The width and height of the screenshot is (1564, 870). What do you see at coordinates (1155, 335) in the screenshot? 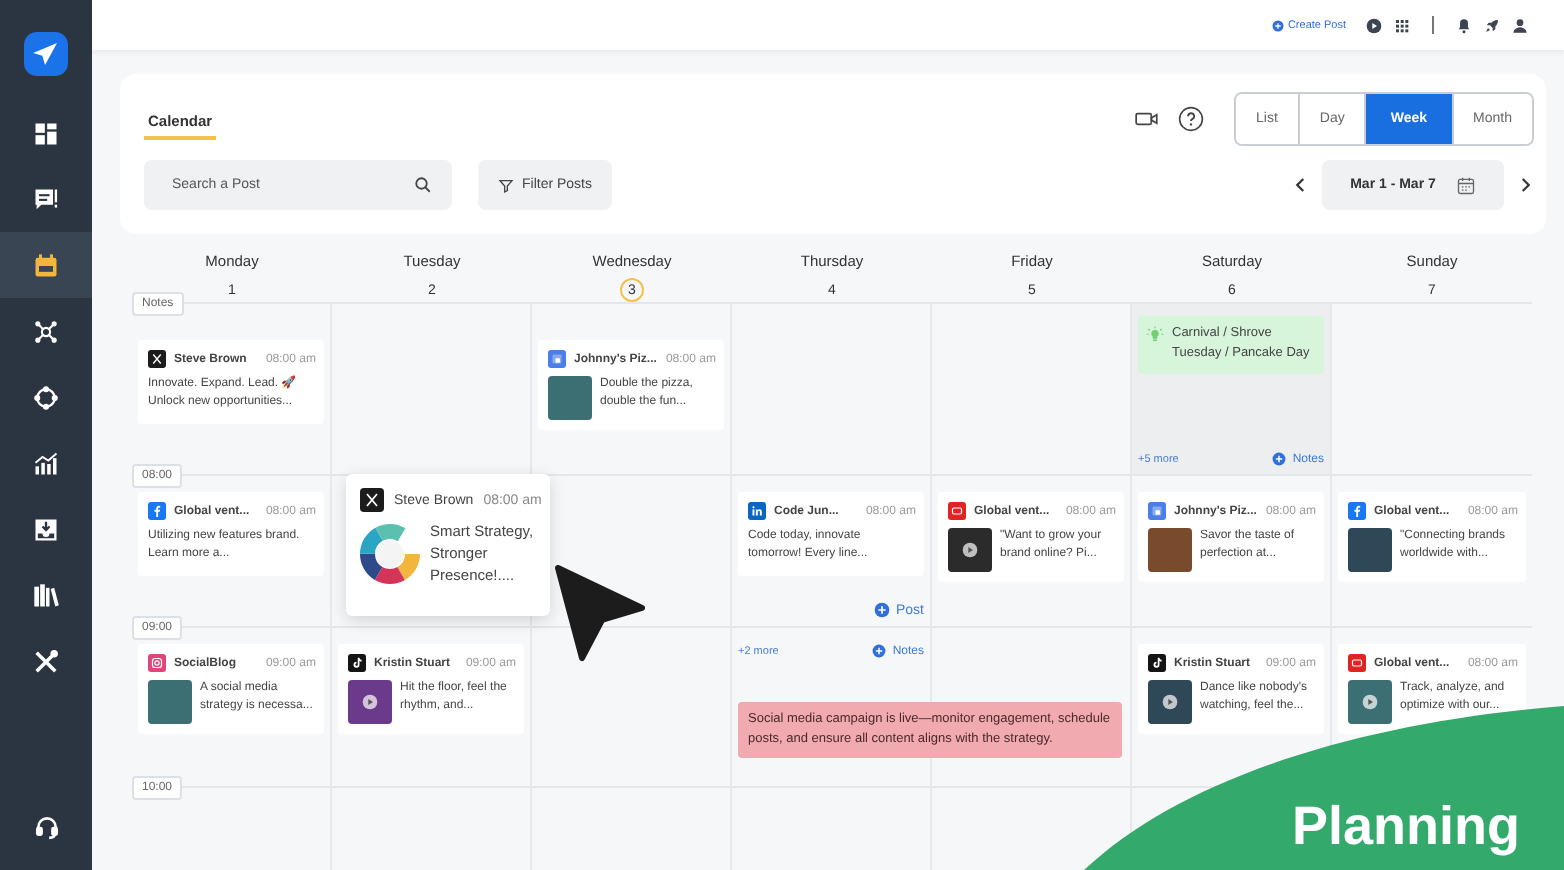
I see `lightbulb-icon` at bounding box center [1155, 335].